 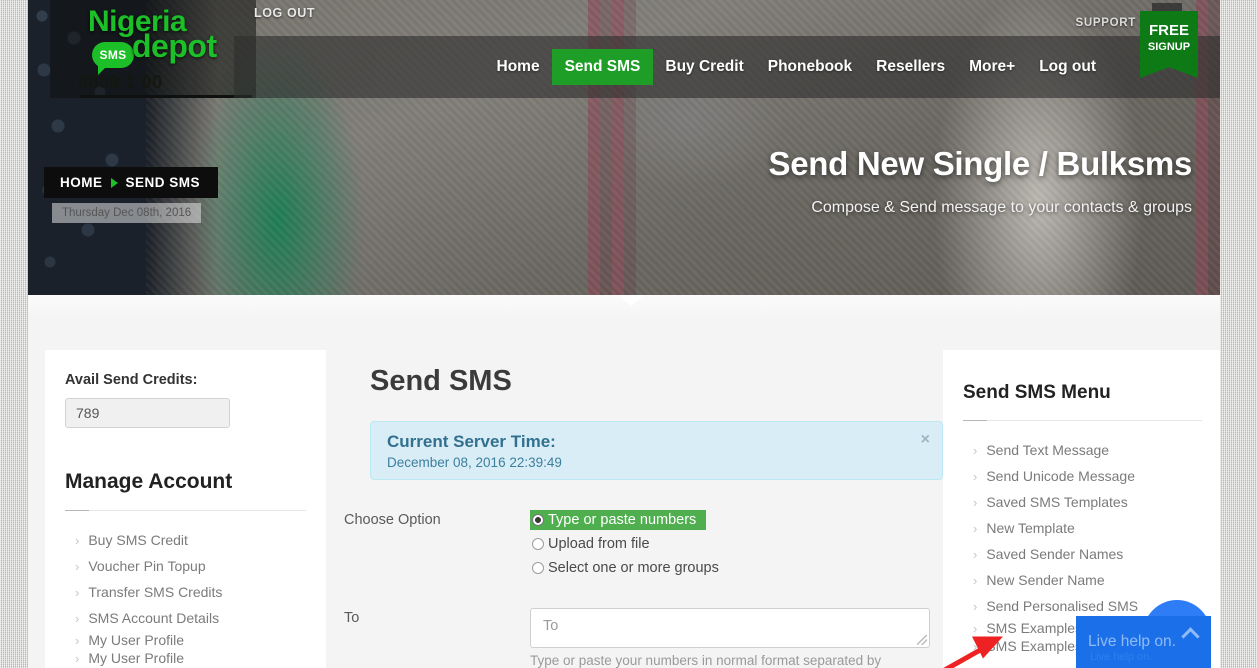 I want to click on choose-option-label: Choose Option, so click(x=392, y=520).